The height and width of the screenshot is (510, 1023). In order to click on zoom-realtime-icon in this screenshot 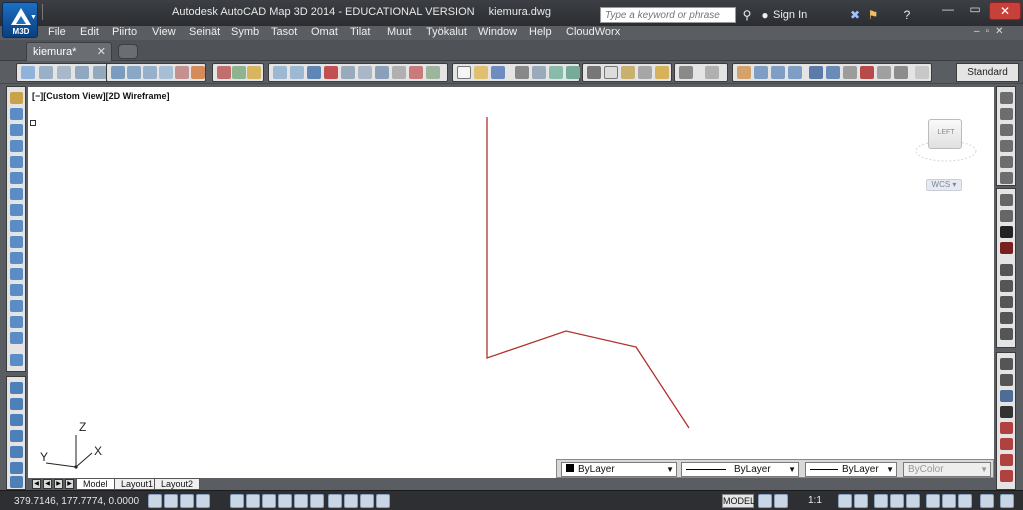, I will do `click(761, 72)`.